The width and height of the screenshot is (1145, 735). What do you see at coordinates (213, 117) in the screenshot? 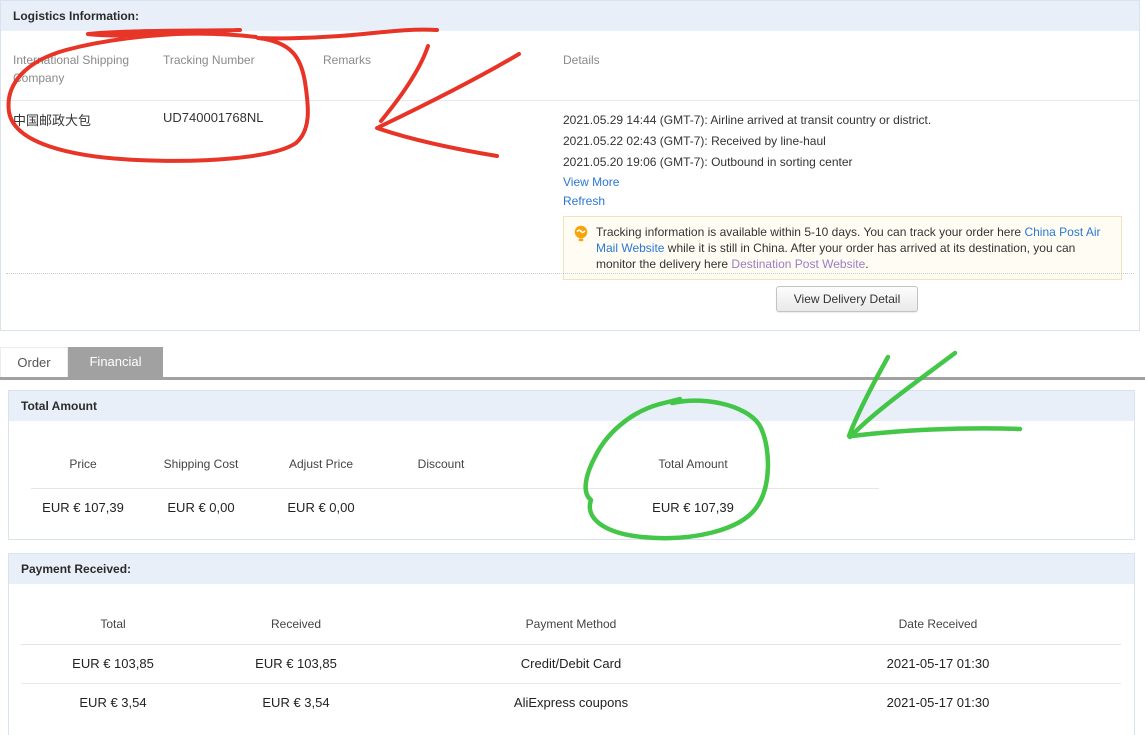
I see `tracking-number-value: UD740001768NL` at bounding box center [213, 117].